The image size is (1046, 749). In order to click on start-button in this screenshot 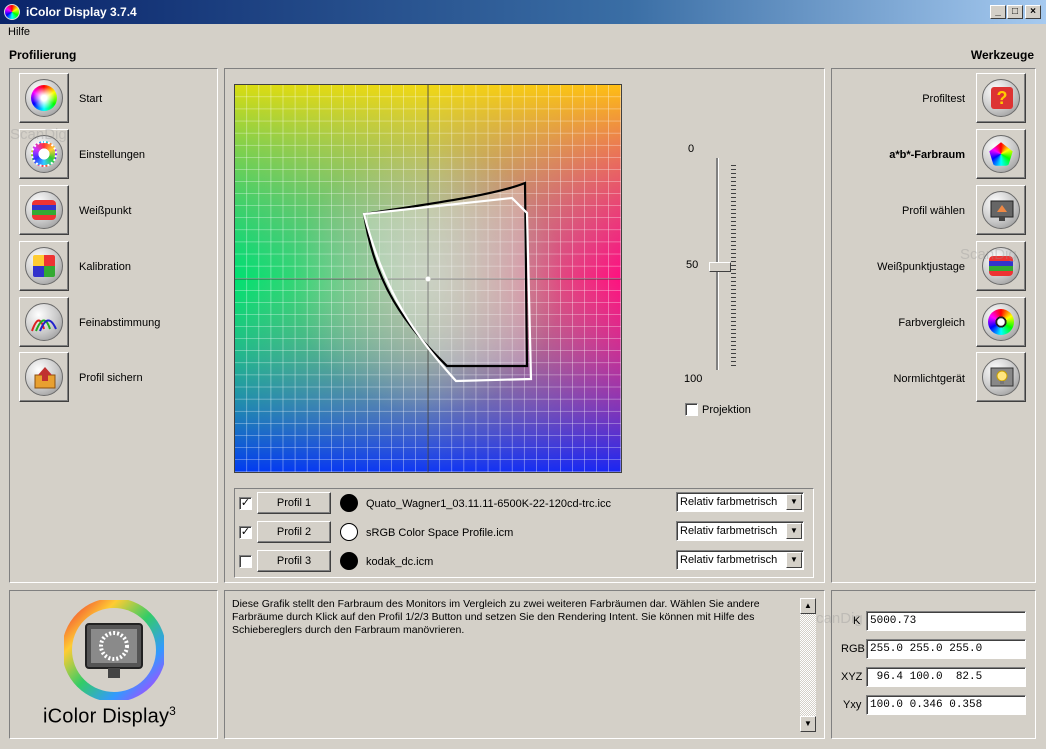, I will do `click(44, 98)`.